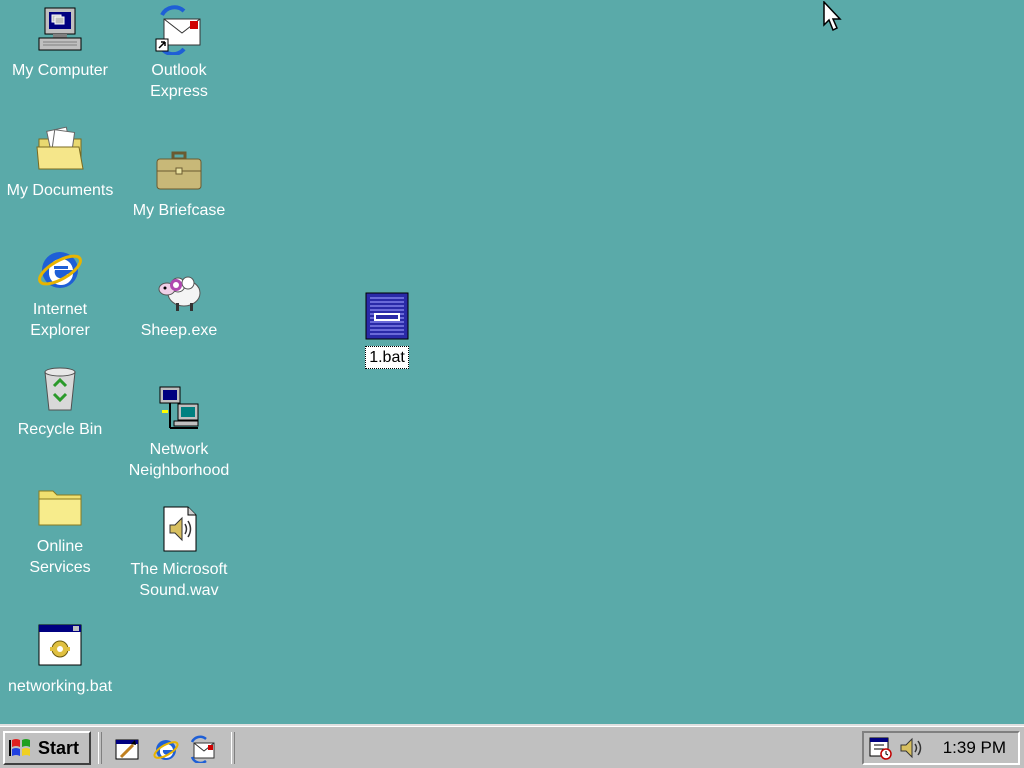 Image resolution: width=1024 pixels, height=768 pixels. Describe the element at coordinates (127, 749) in the screenshot. I see `show-desktop-icon` at that location.